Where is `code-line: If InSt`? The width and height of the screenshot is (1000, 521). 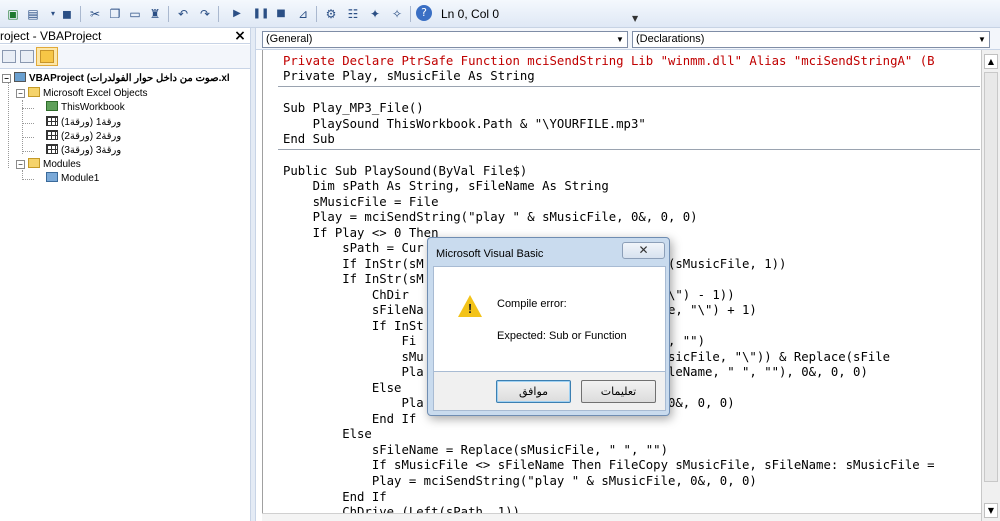
code-line: If InSt is located at coordinates (353, 326).